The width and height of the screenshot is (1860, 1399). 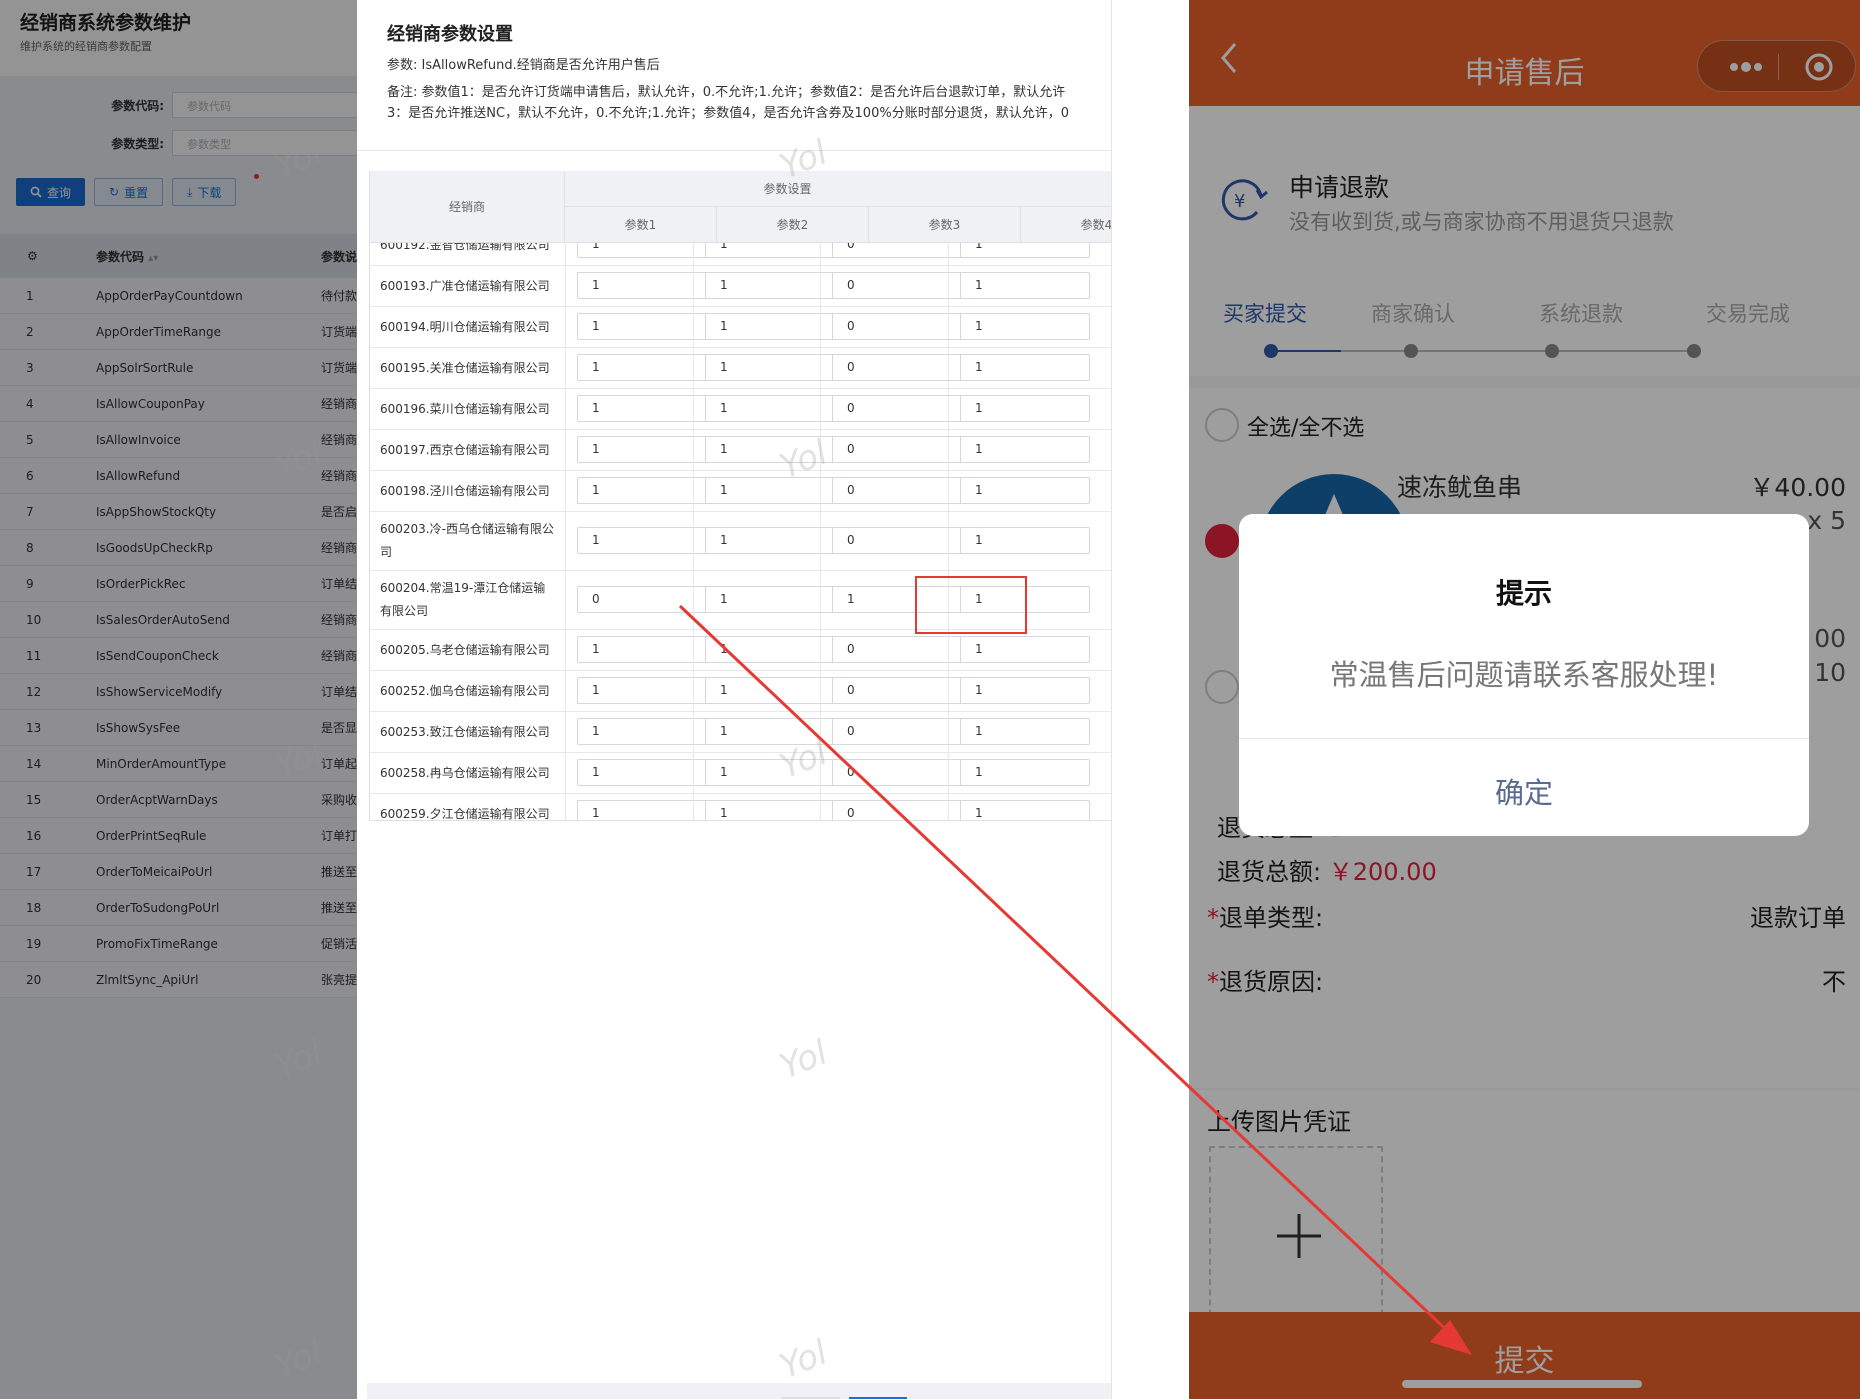 What do you see at coordinates (180, 440) in the screenshot?
I see `table-row: 5 IsAllowInvoice 经销商` at bounding box center [180, 440].